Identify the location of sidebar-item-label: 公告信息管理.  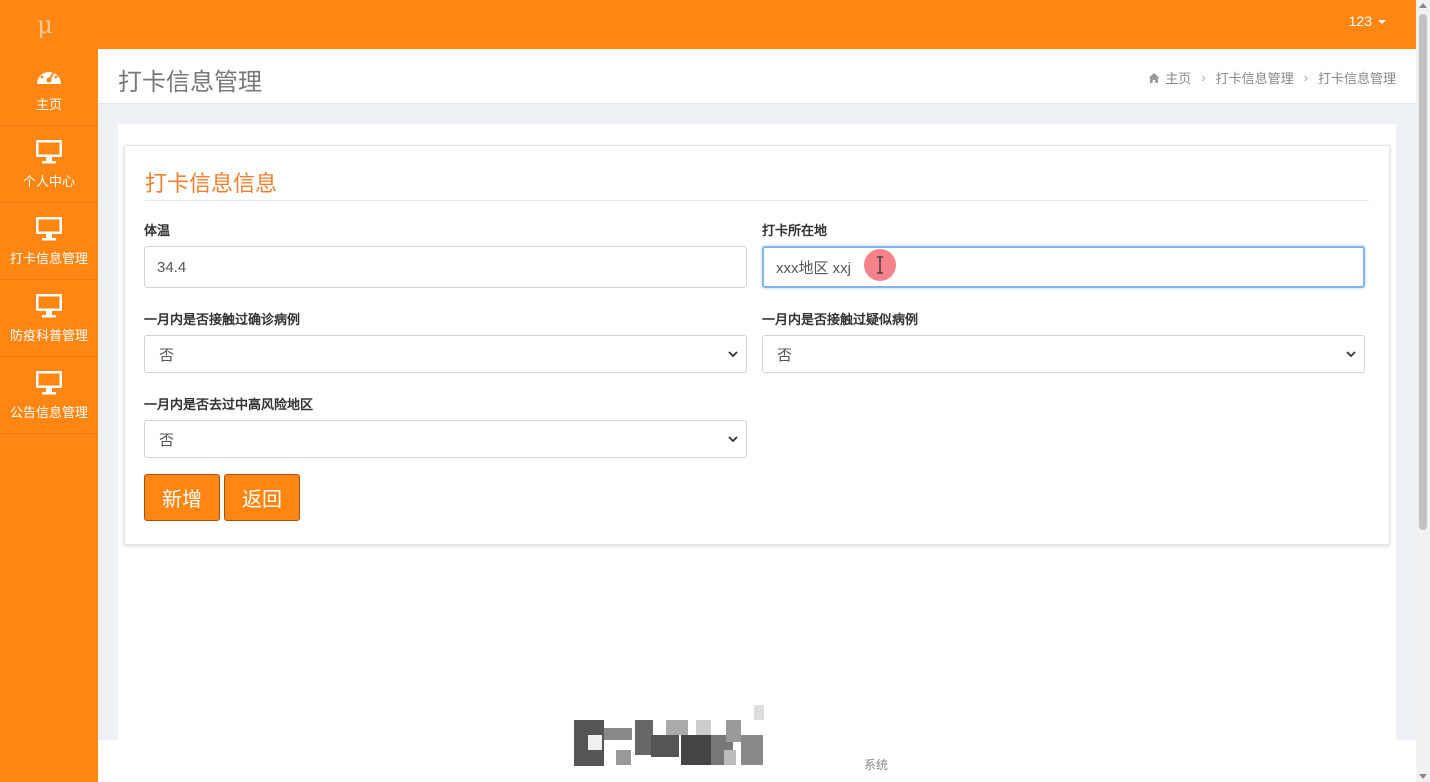
(48, 412).